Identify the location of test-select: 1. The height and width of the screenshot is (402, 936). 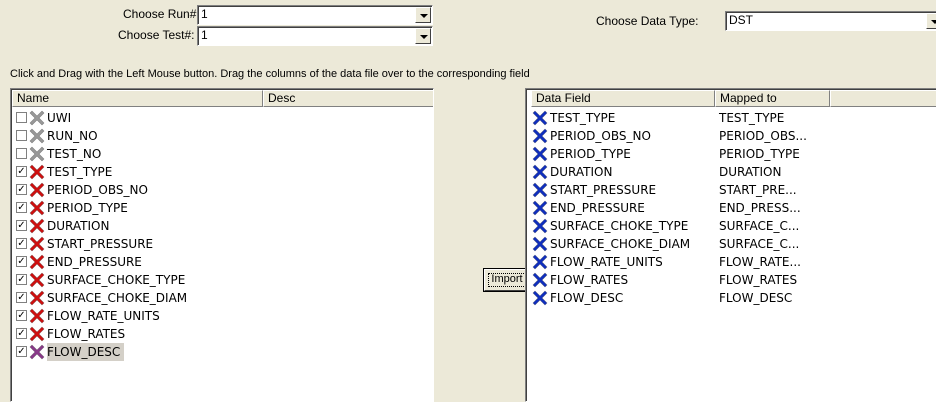
(315, 36).